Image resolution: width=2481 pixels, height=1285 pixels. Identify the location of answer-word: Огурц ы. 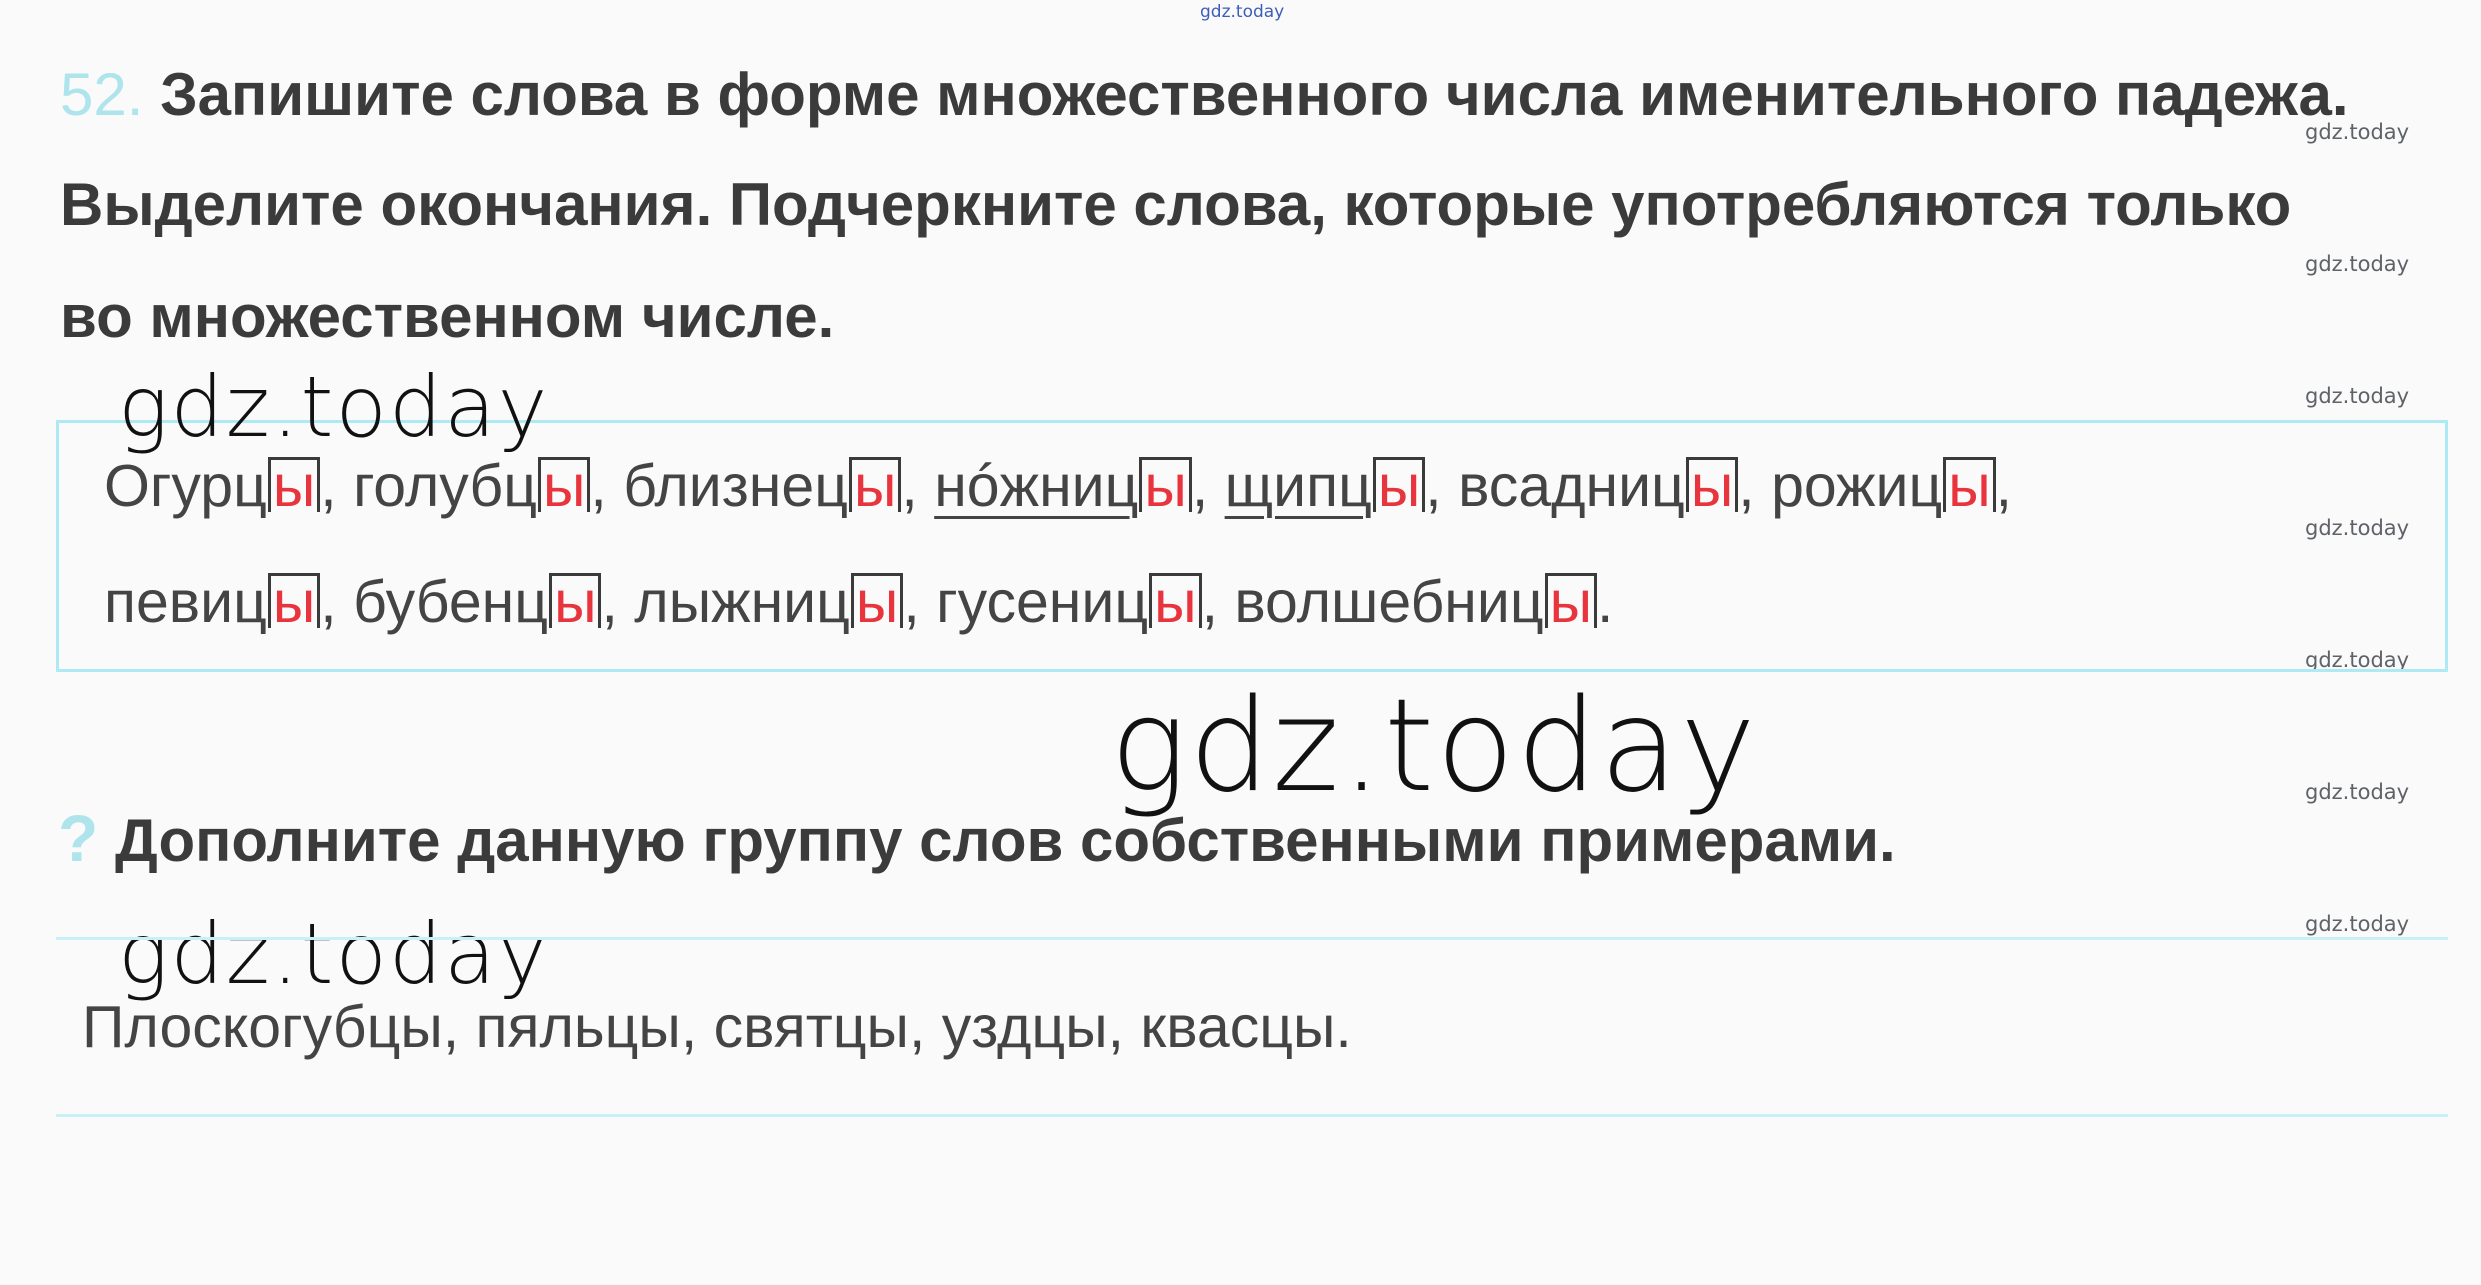
(212, 486).